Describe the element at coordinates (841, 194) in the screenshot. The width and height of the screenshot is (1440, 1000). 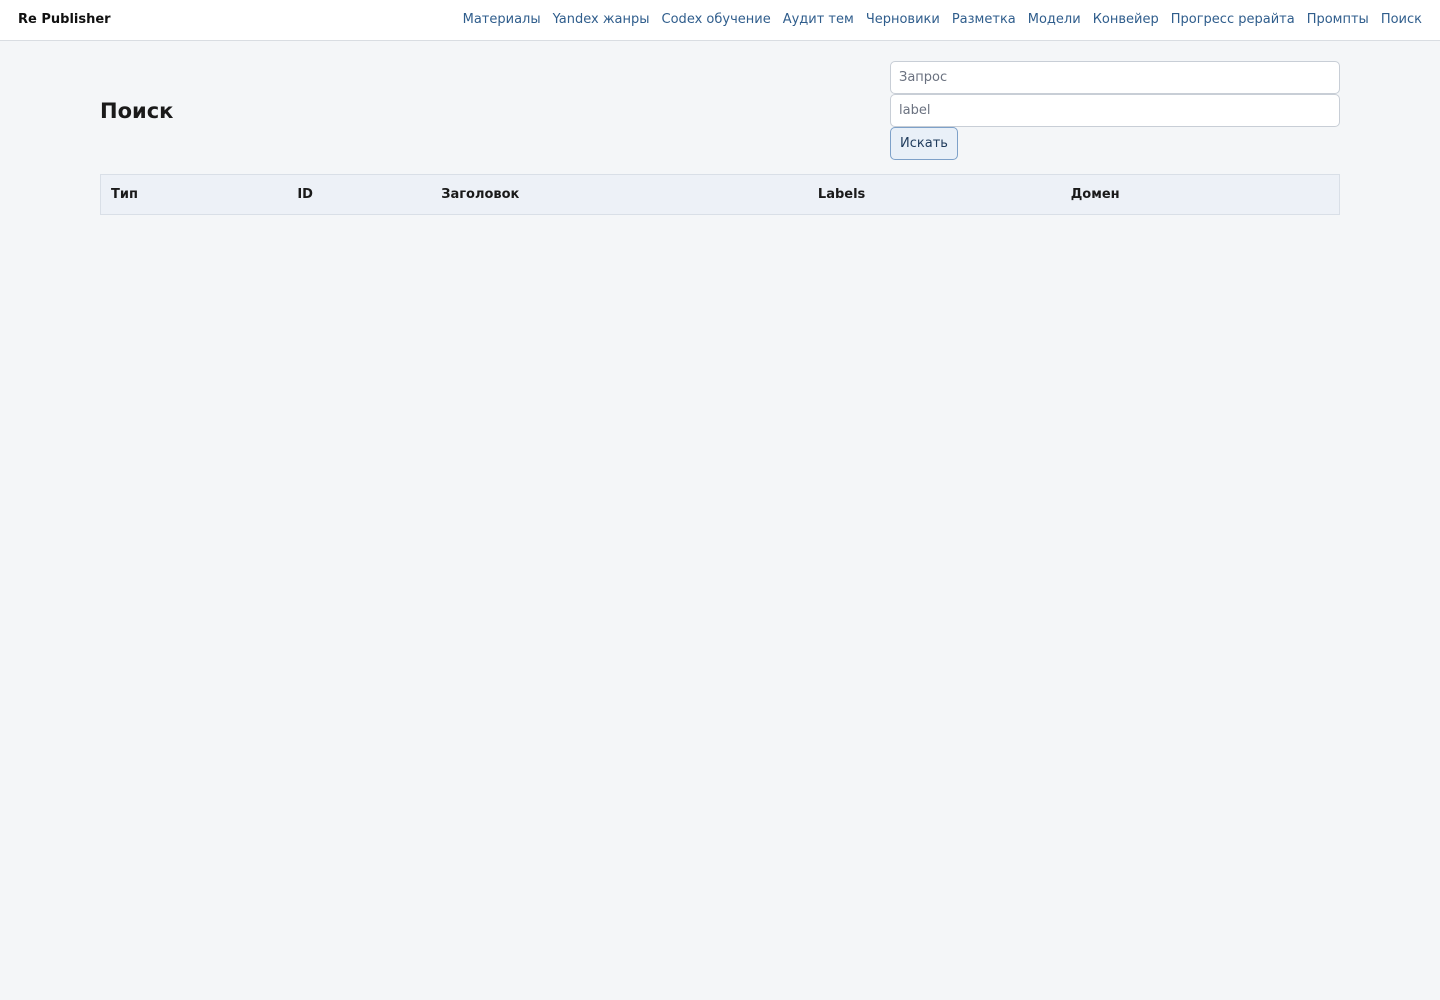
I see `column-header-labels: Labels` at that location.